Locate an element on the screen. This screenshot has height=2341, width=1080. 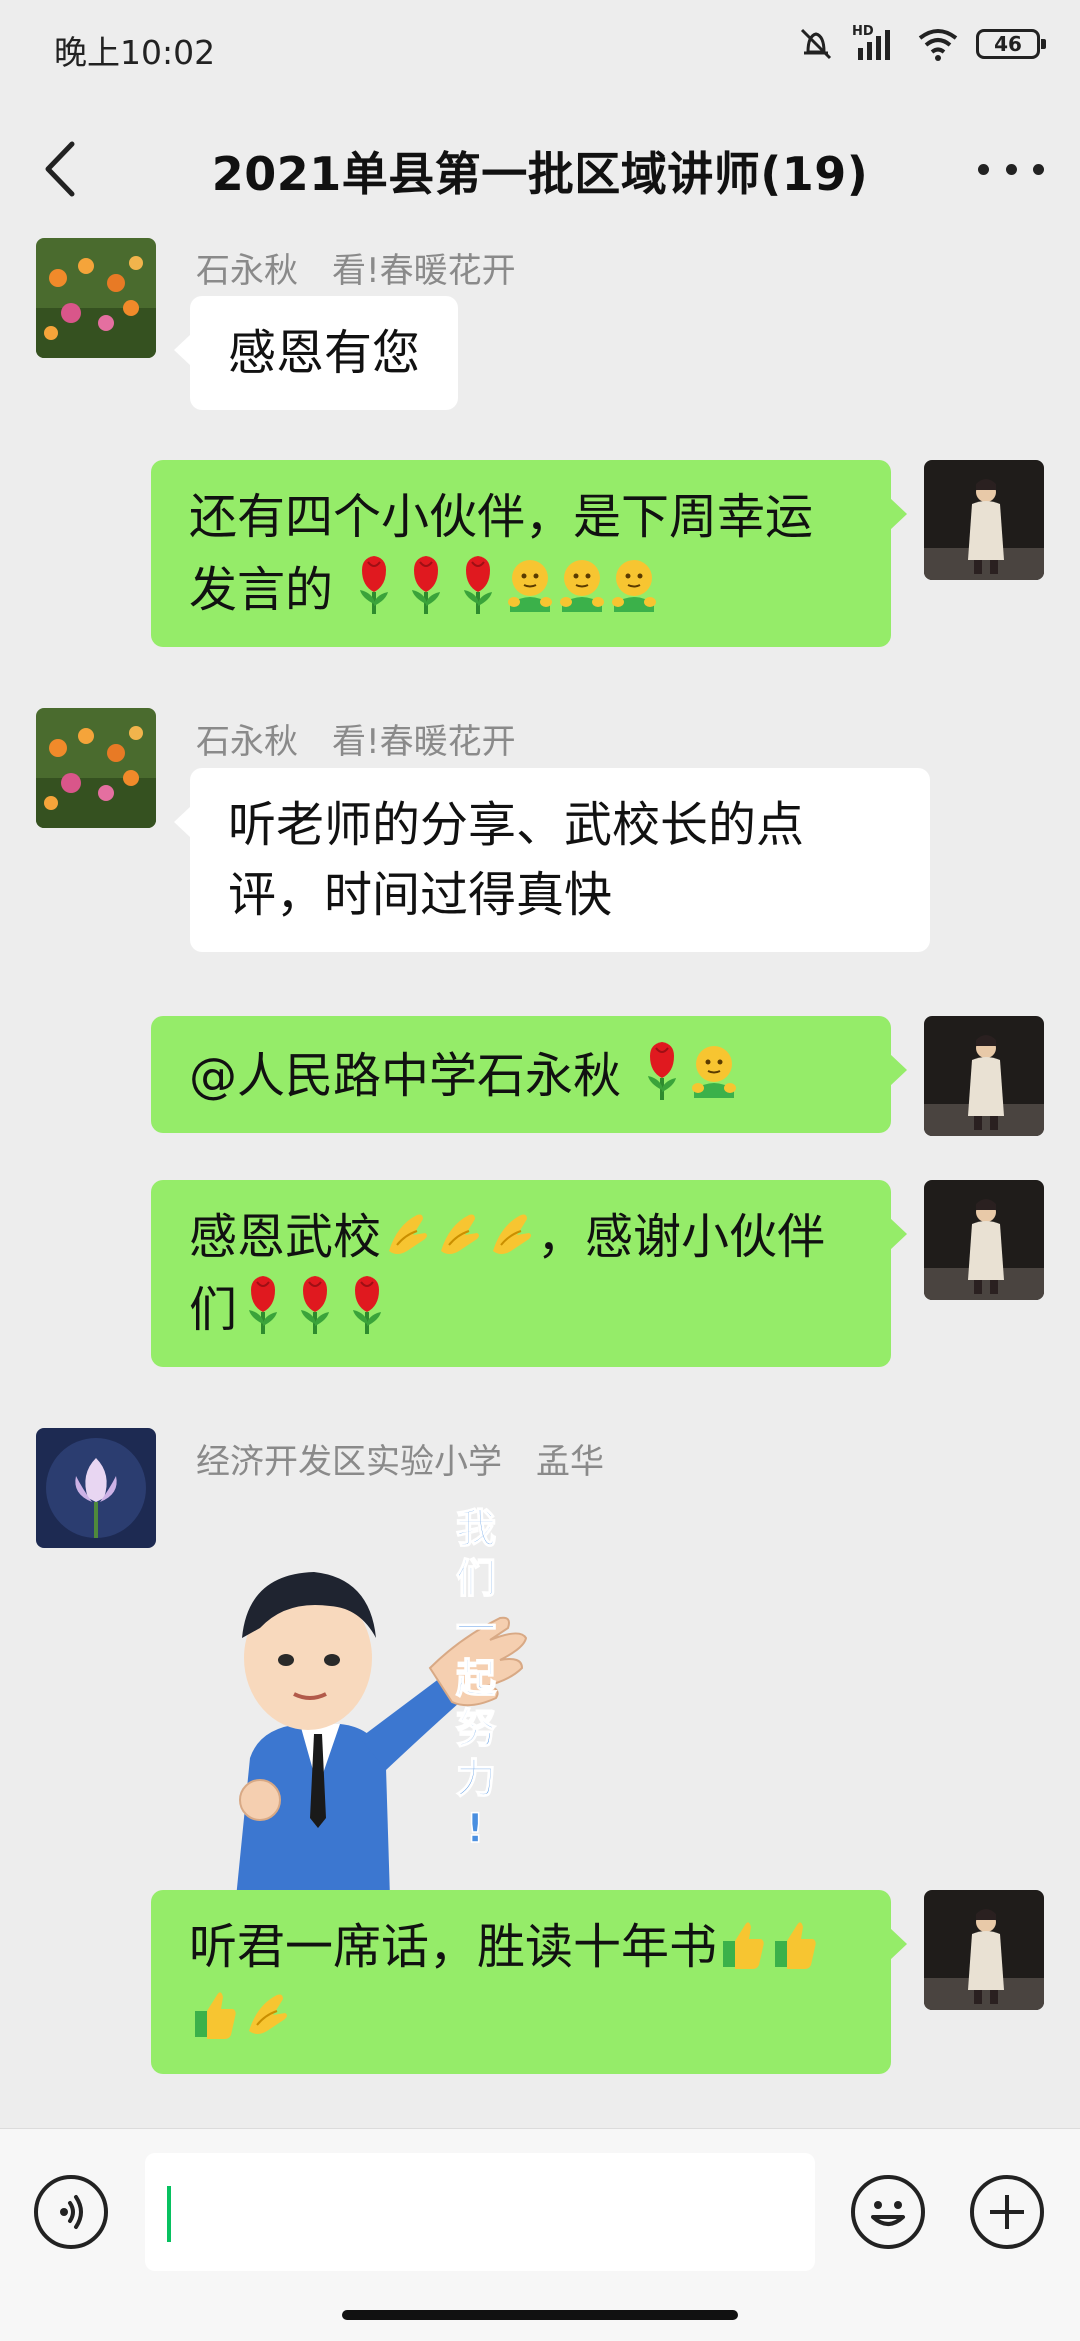
svg-text: 们 is located at coordinates (476, 1579).